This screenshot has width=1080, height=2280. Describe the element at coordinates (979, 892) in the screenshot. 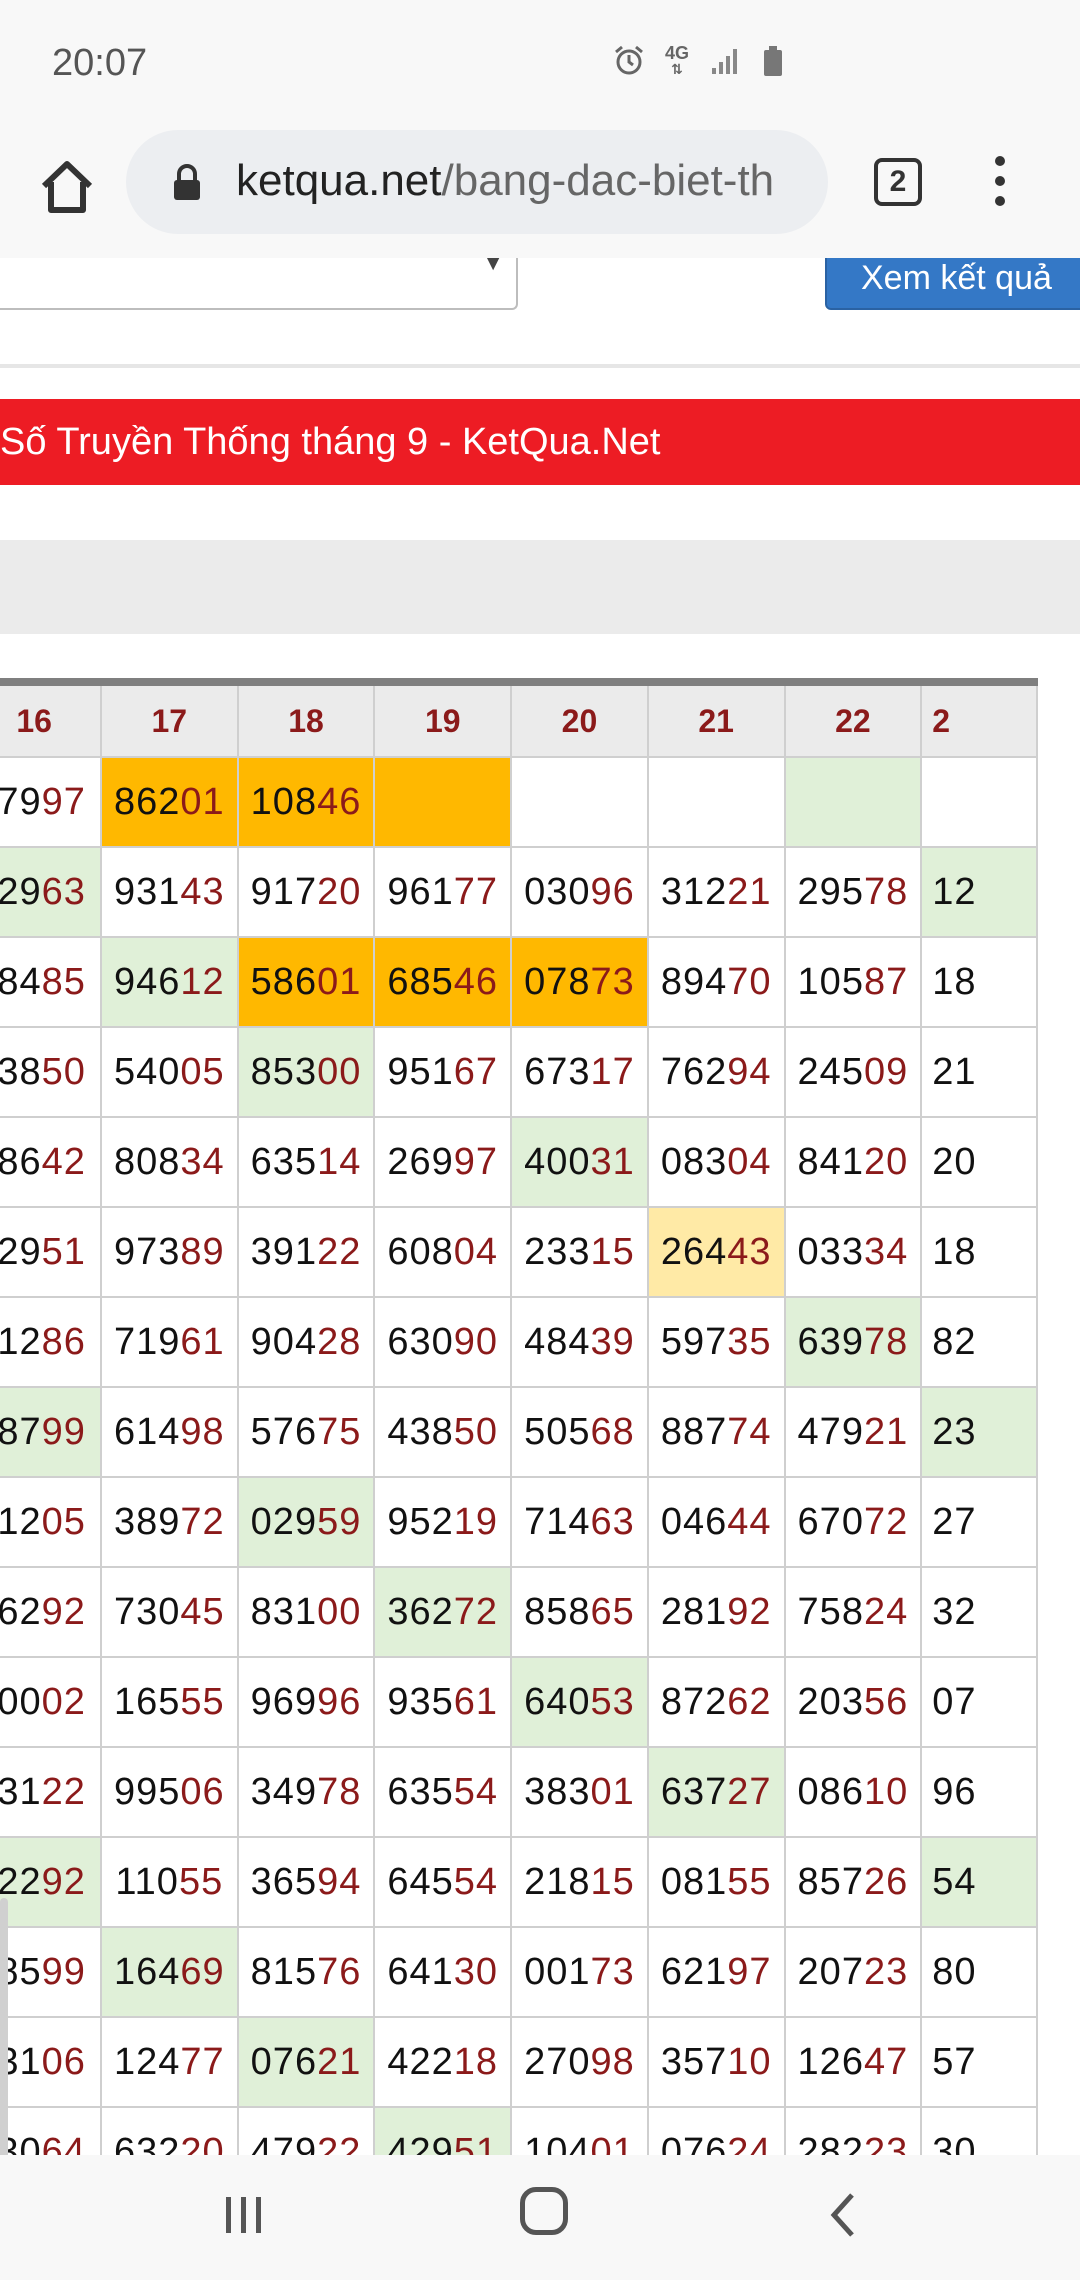

I see `result-cell: 12` at that location.